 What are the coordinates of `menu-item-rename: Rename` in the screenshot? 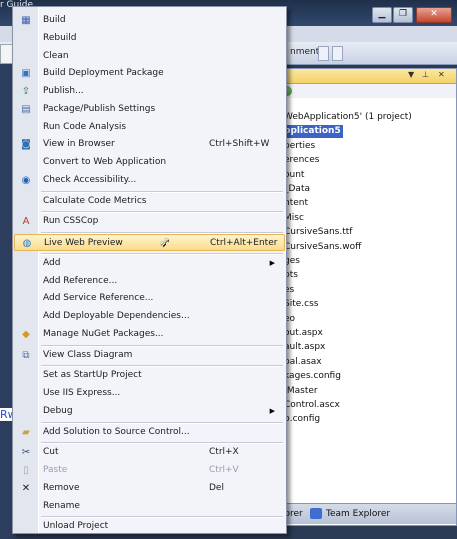 It's located at (149, 506).